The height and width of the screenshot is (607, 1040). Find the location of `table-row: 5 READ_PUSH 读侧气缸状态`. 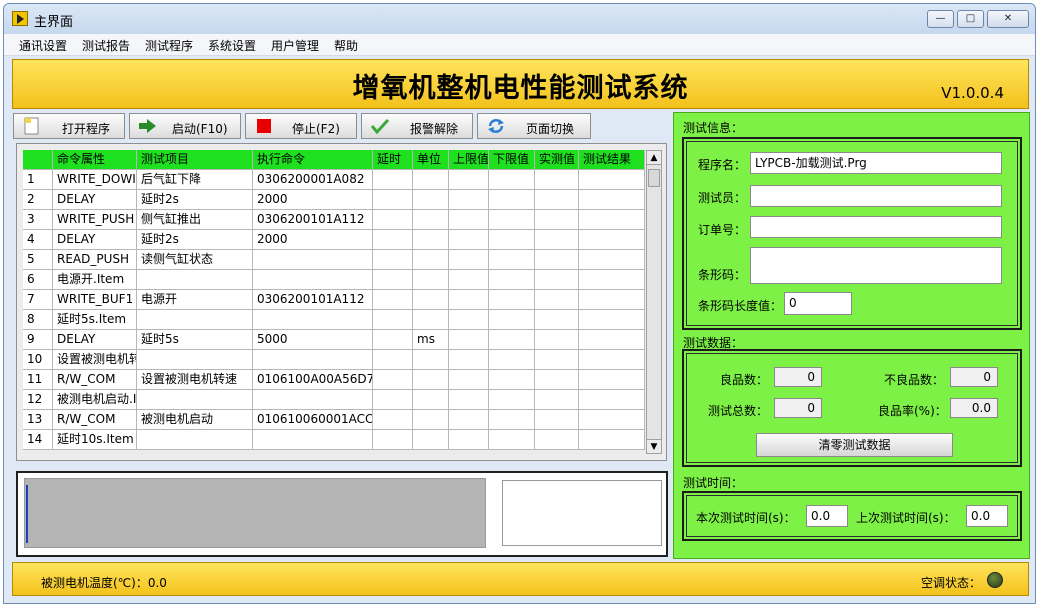

table-row: 5 READ_PUSH 读侧气缸状态 is located at coordinates (334, 260).